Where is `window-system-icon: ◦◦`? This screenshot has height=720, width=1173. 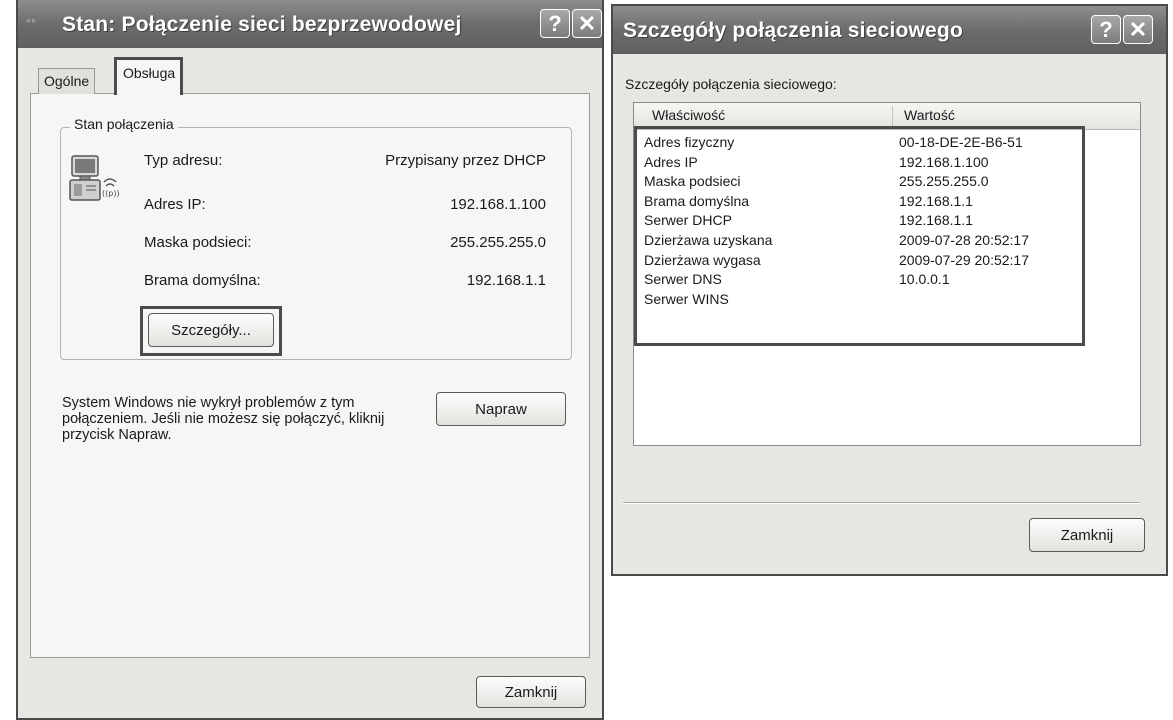
window-system-icon: ◦◦ is located at coordinates (31, 20).